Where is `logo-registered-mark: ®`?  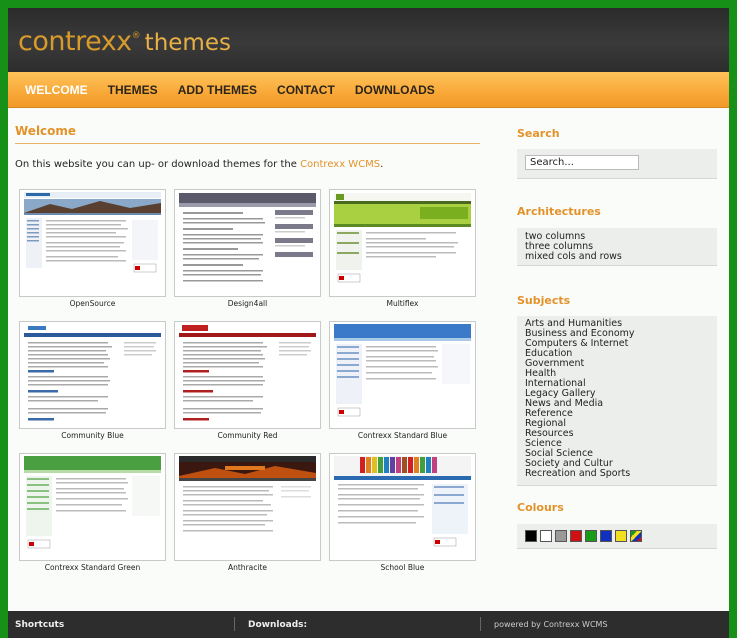 logo-registered-mark: ® is located at coordinates (136, 36).